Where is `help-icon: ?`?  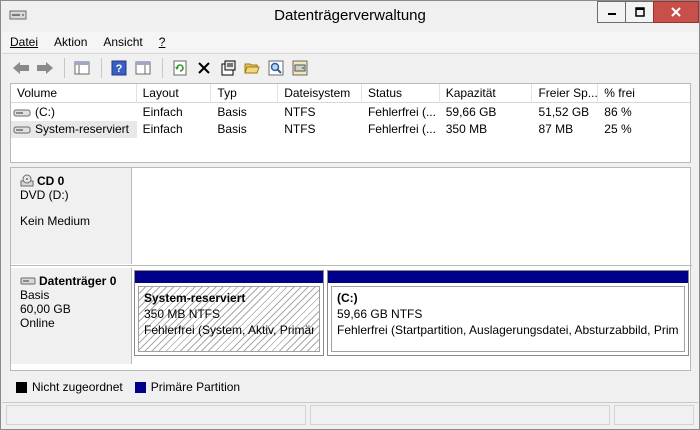
help-icon: ? is located at coordinates (119, 67).